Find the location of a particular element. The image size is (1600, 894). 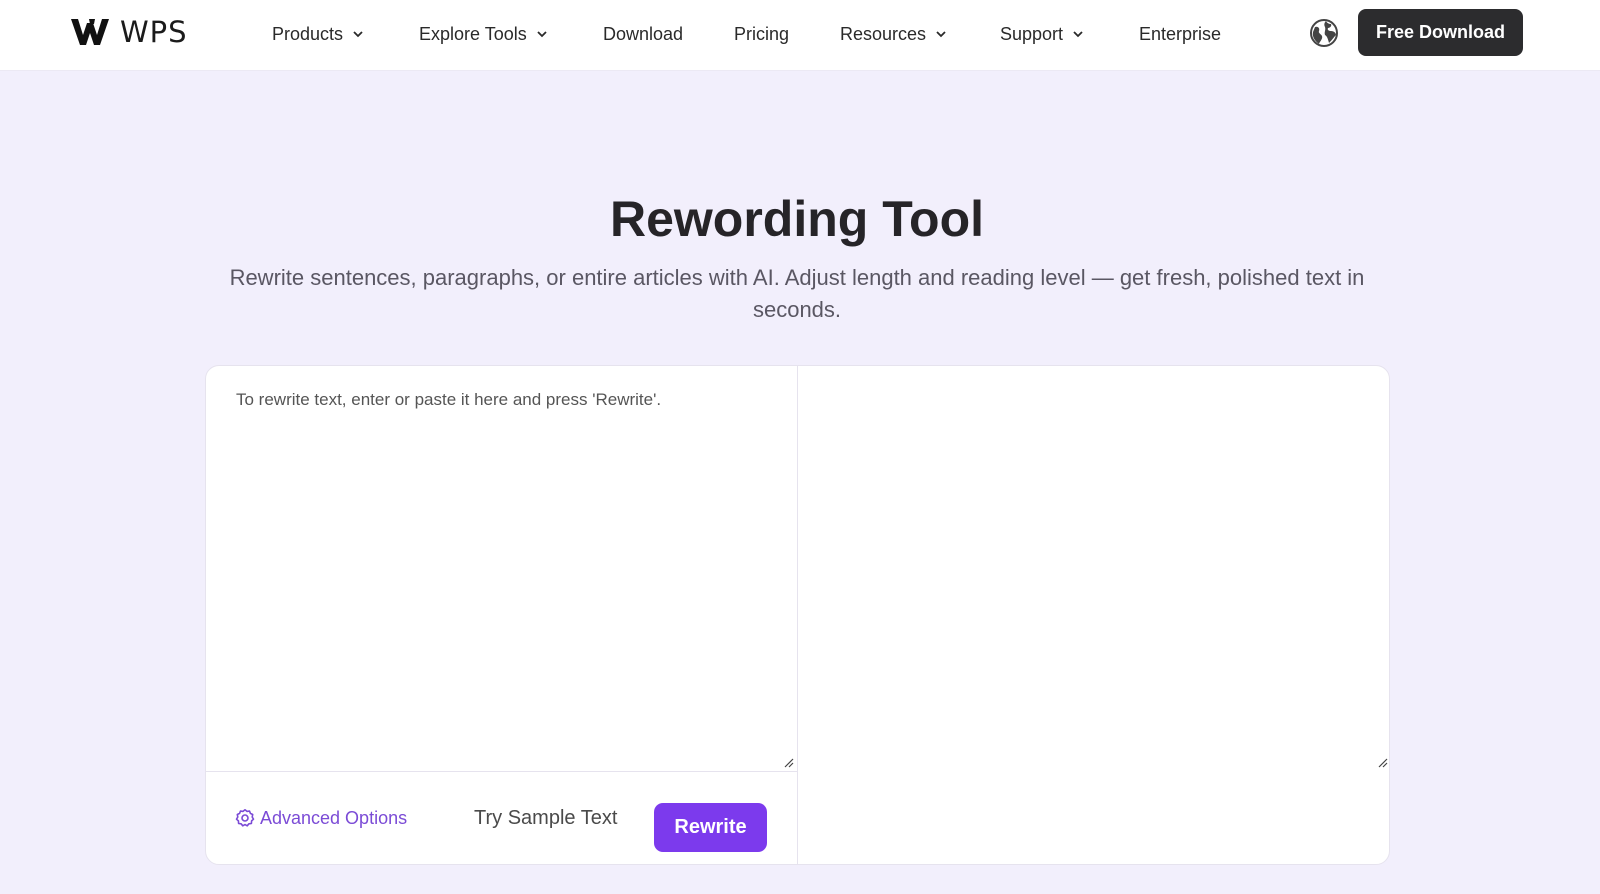

output-footer is located at coordinates (1093, 817).